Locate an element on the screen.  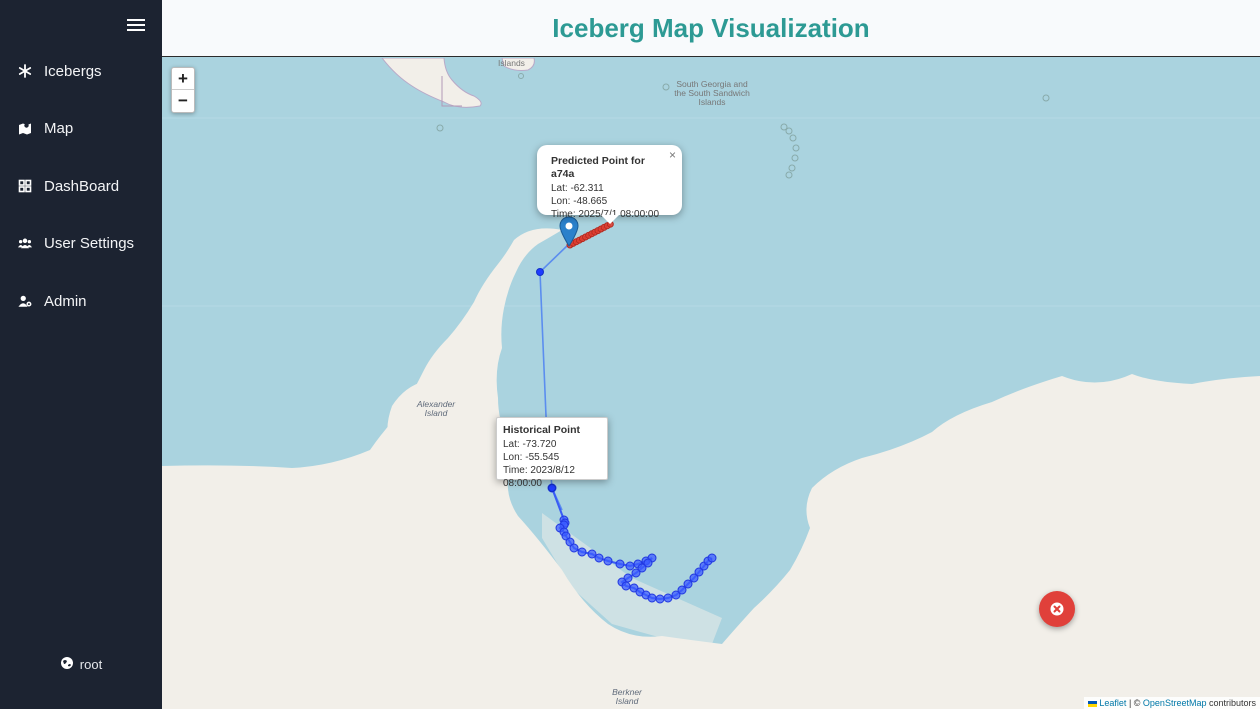
page-title: Iceberg Map Visualization is located at coordinates (711, 27).